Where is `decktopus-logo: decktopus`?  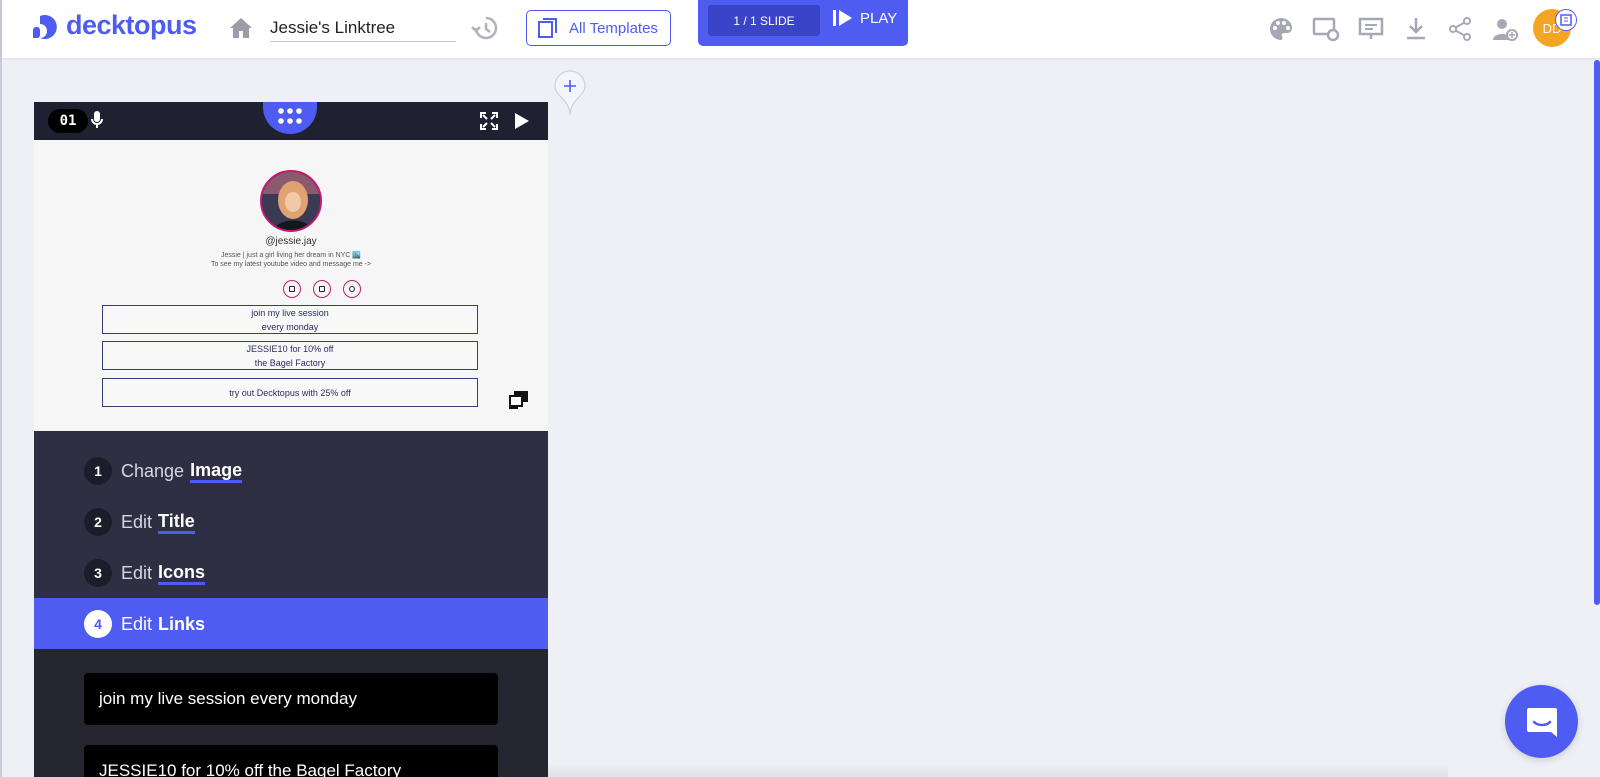 decktopus-logo: decktopus is located at coordinates (114, 25).